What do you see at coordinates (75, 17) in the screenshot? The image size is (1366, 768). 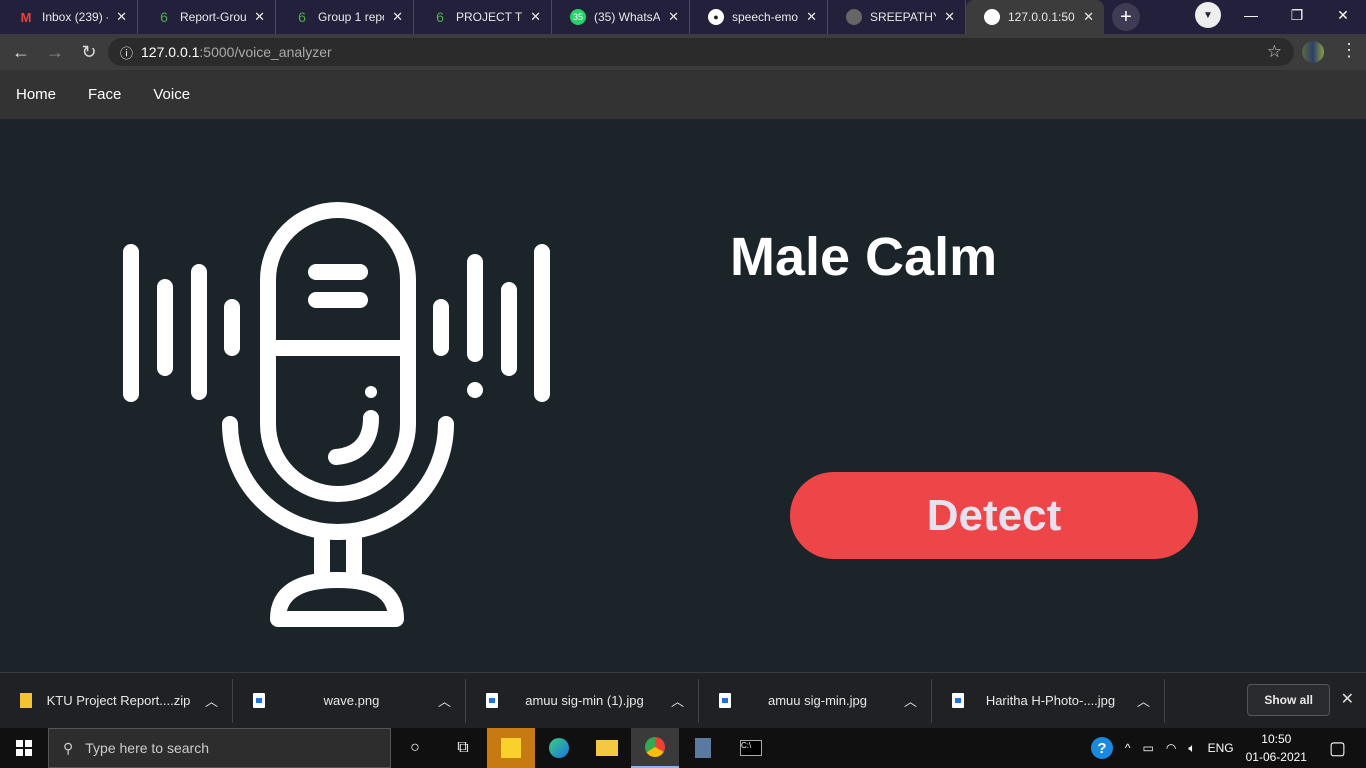 I see `tab-title: Inbox (239) -` at bounding box center [75, 17].